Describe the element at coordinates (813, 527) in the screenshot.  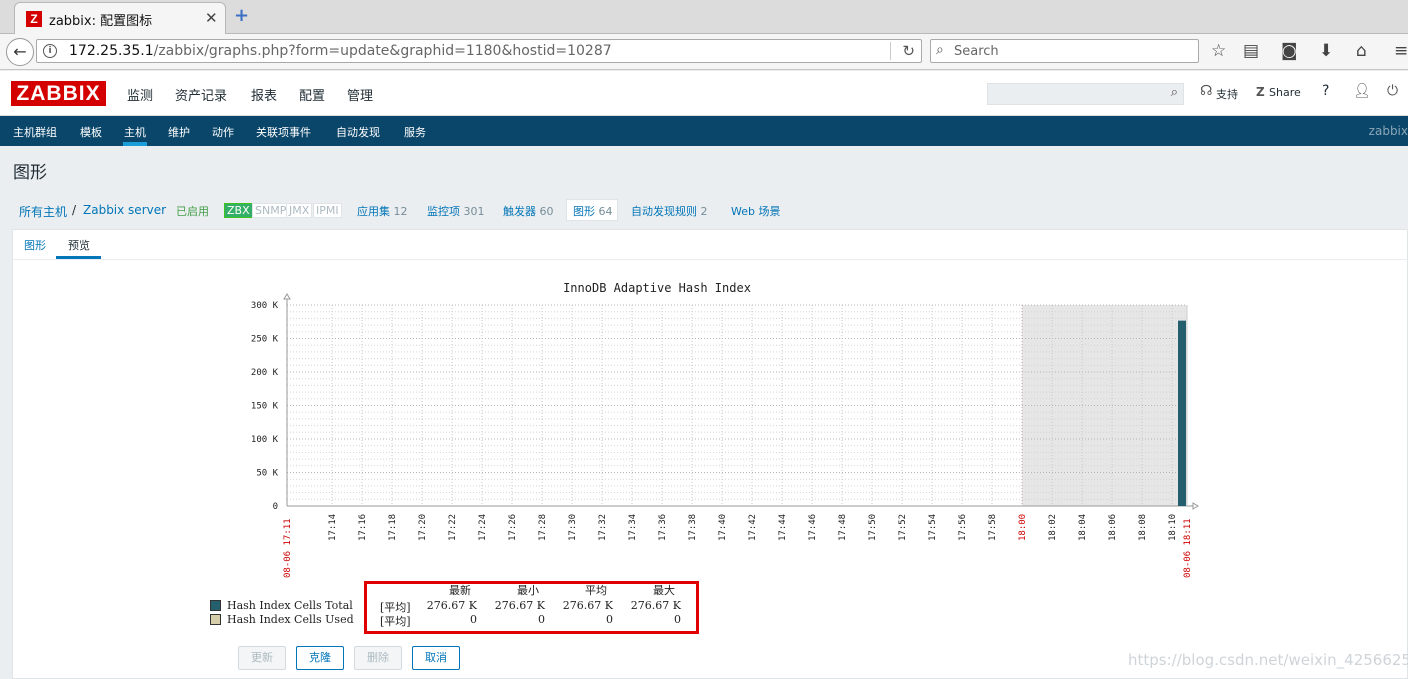
I see `chart-x-tick-label: 17:46` at that location.